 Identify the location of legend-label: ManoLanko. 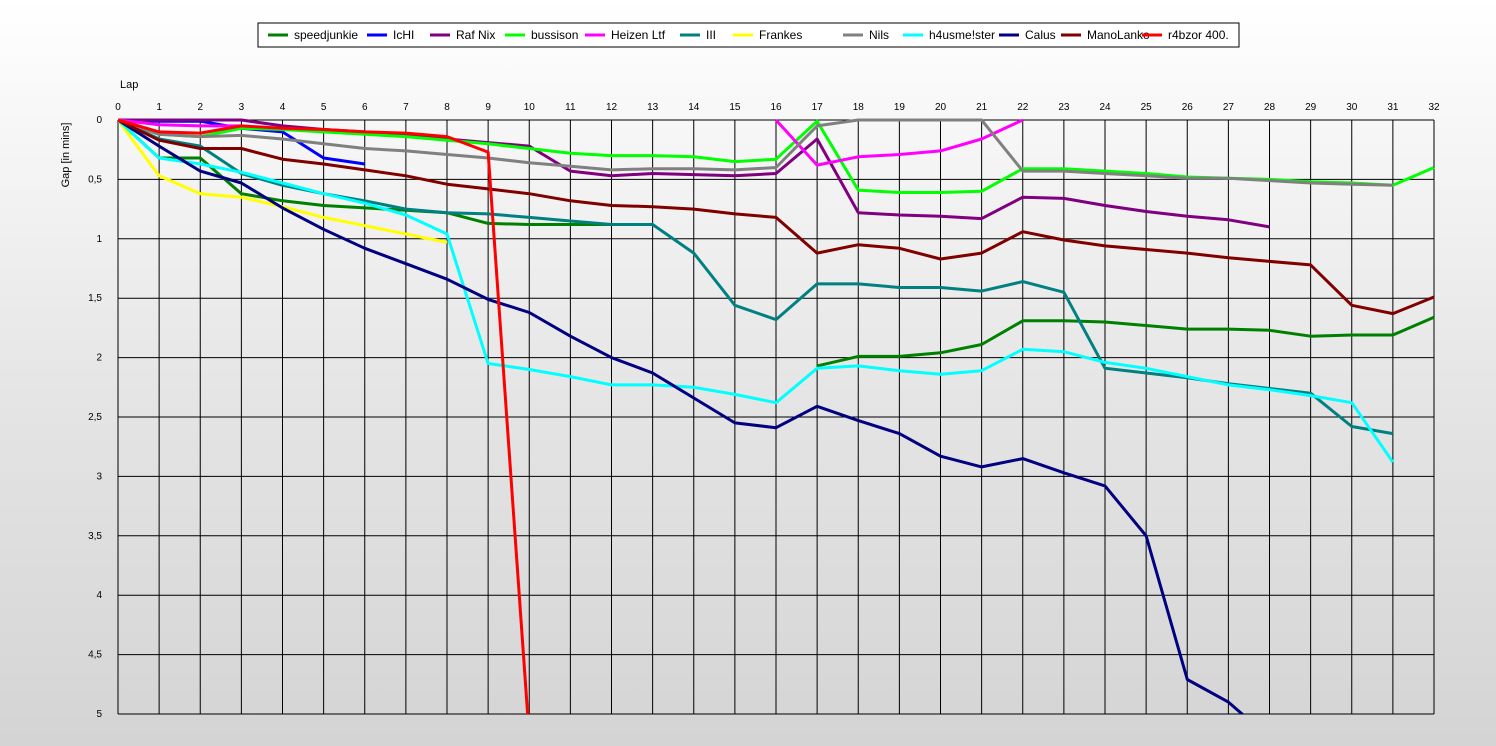
(1118, 35).